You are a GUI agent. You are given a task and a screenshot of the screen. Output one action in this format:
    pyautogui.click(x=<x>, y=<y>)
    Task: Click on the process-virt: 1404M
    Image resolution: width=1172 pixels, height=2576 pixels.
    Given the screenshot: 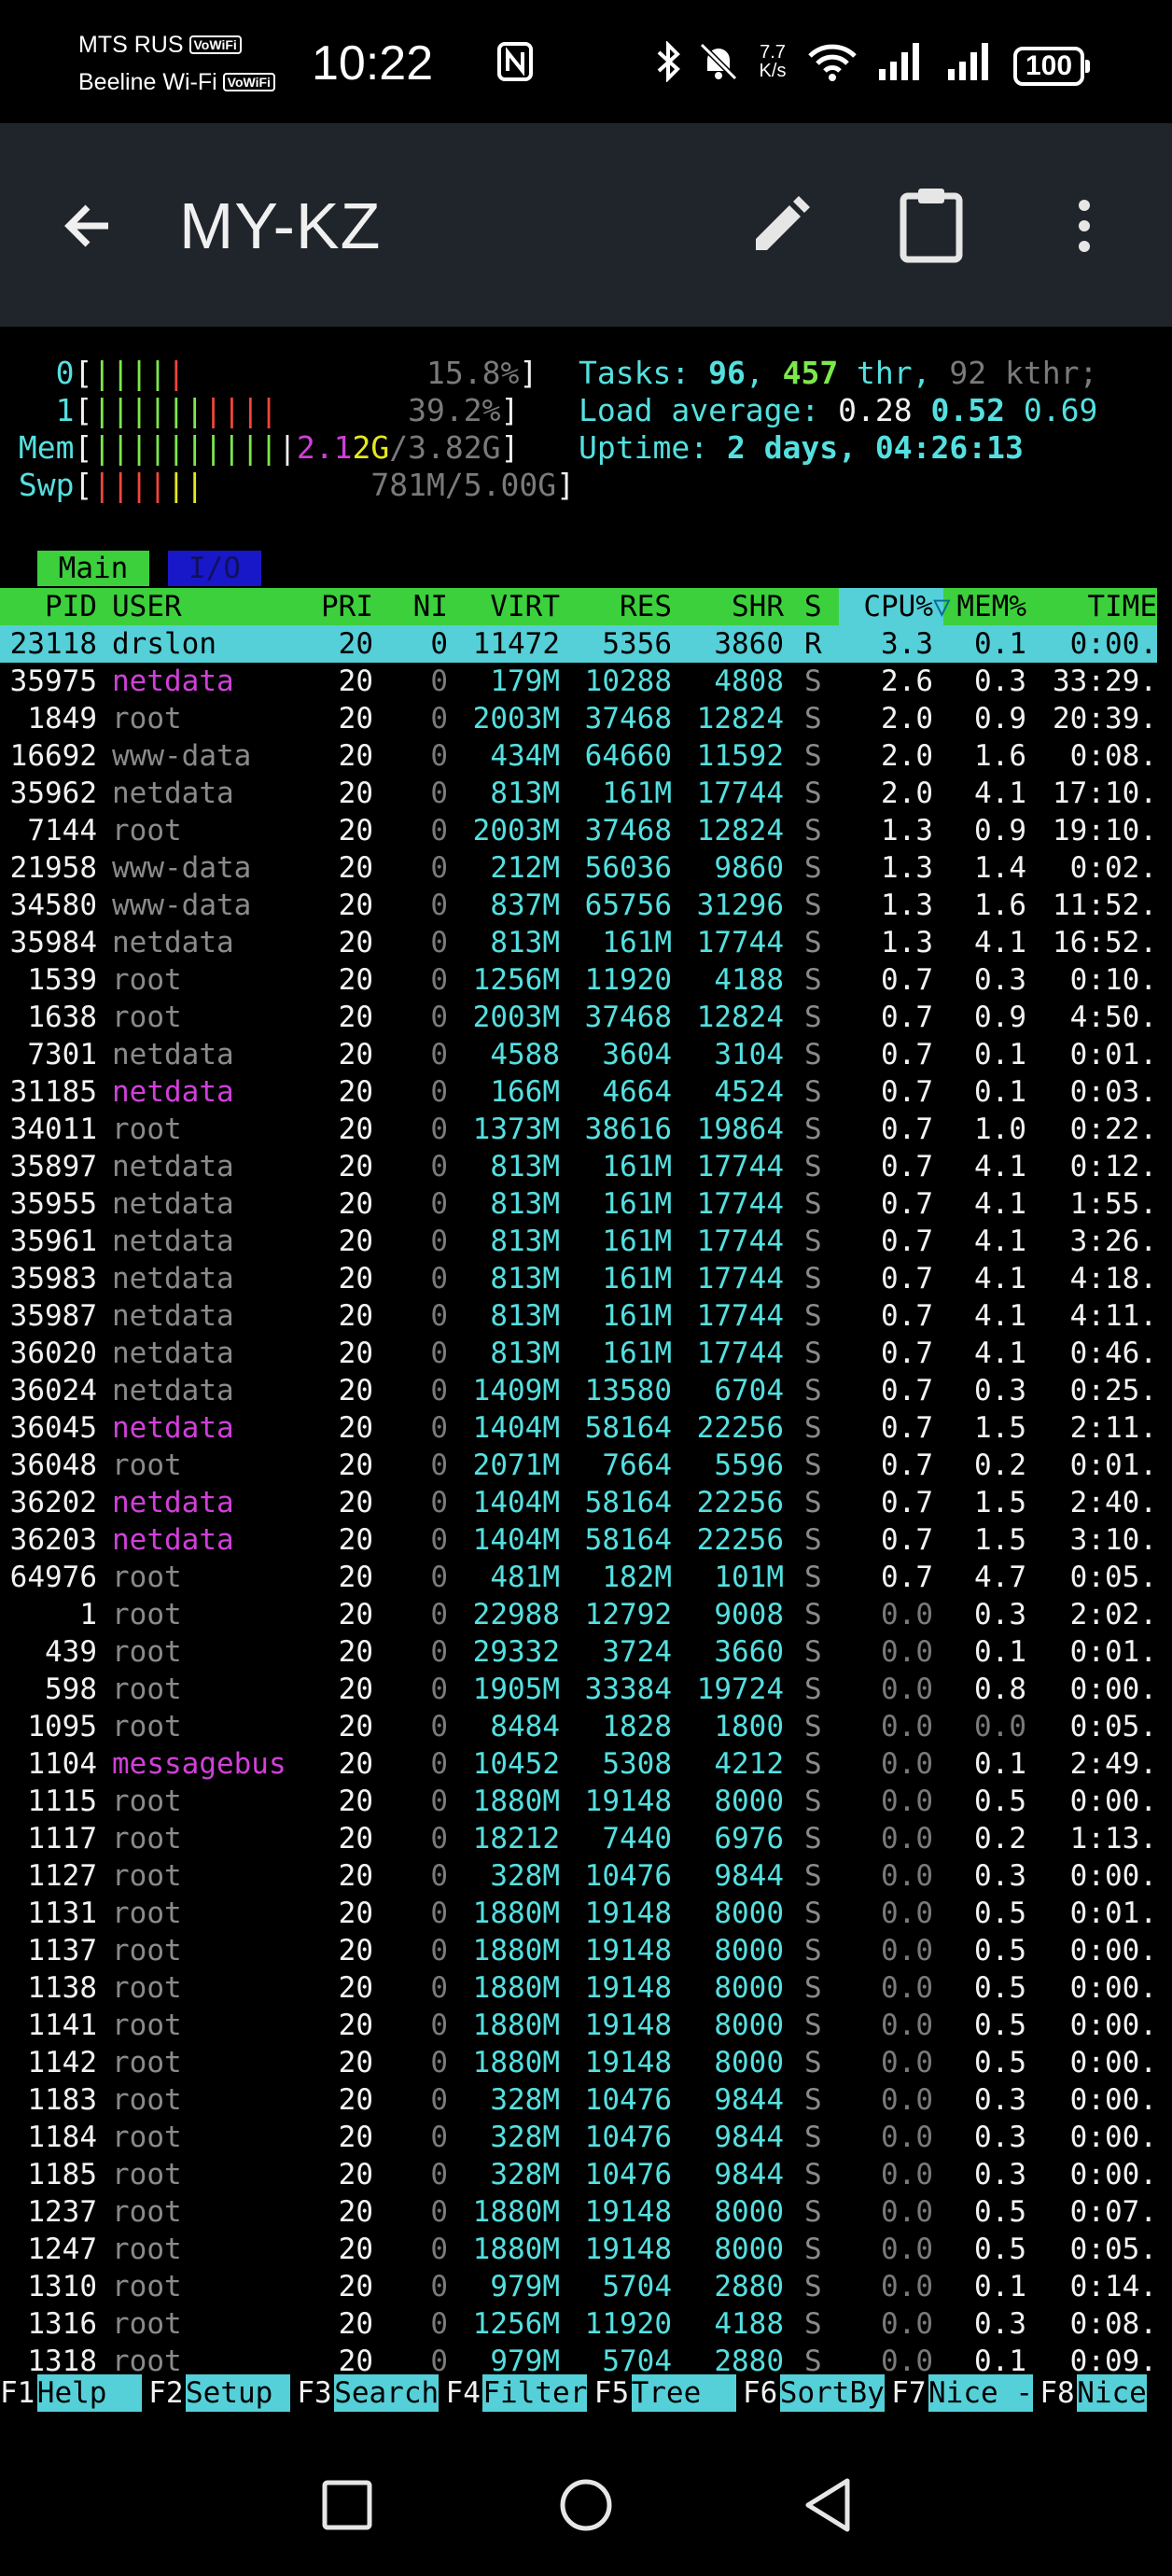 What is the action you would take?
    pyautogui.click(x=516, y=1540)
    